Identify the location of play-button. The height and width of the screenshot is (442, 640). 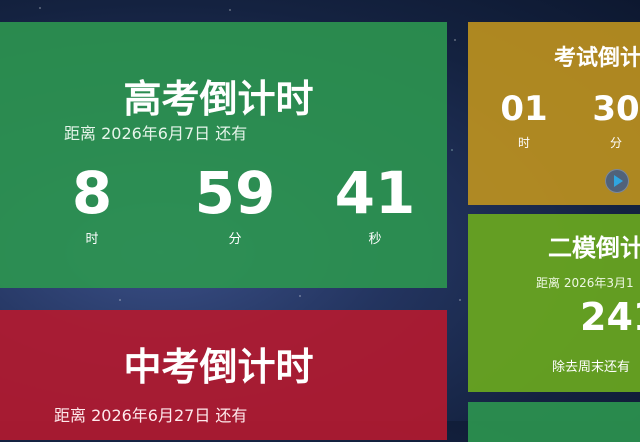
(617, 181).